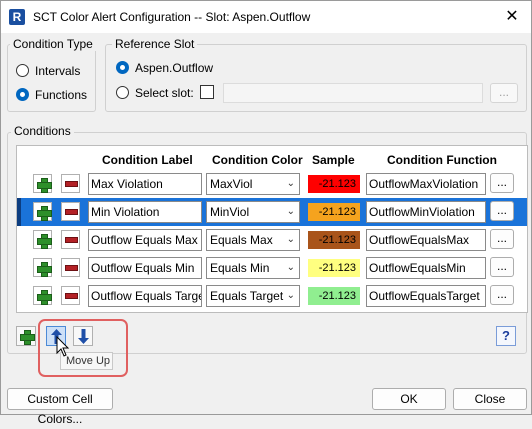  Describe the element at coordinates (122, 67) in the screenshot. I see `radio-aspen-outflow` at that location.